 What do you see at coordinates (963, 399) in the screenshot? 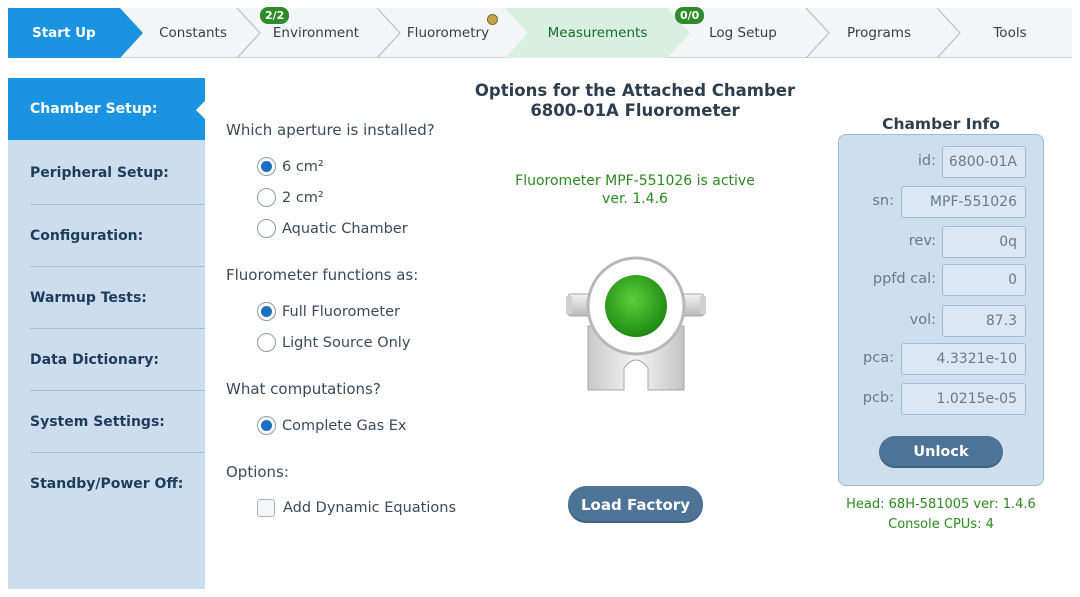
I see `field-value-pcb: 1.0215e-05` at bounding box center [963, 399].